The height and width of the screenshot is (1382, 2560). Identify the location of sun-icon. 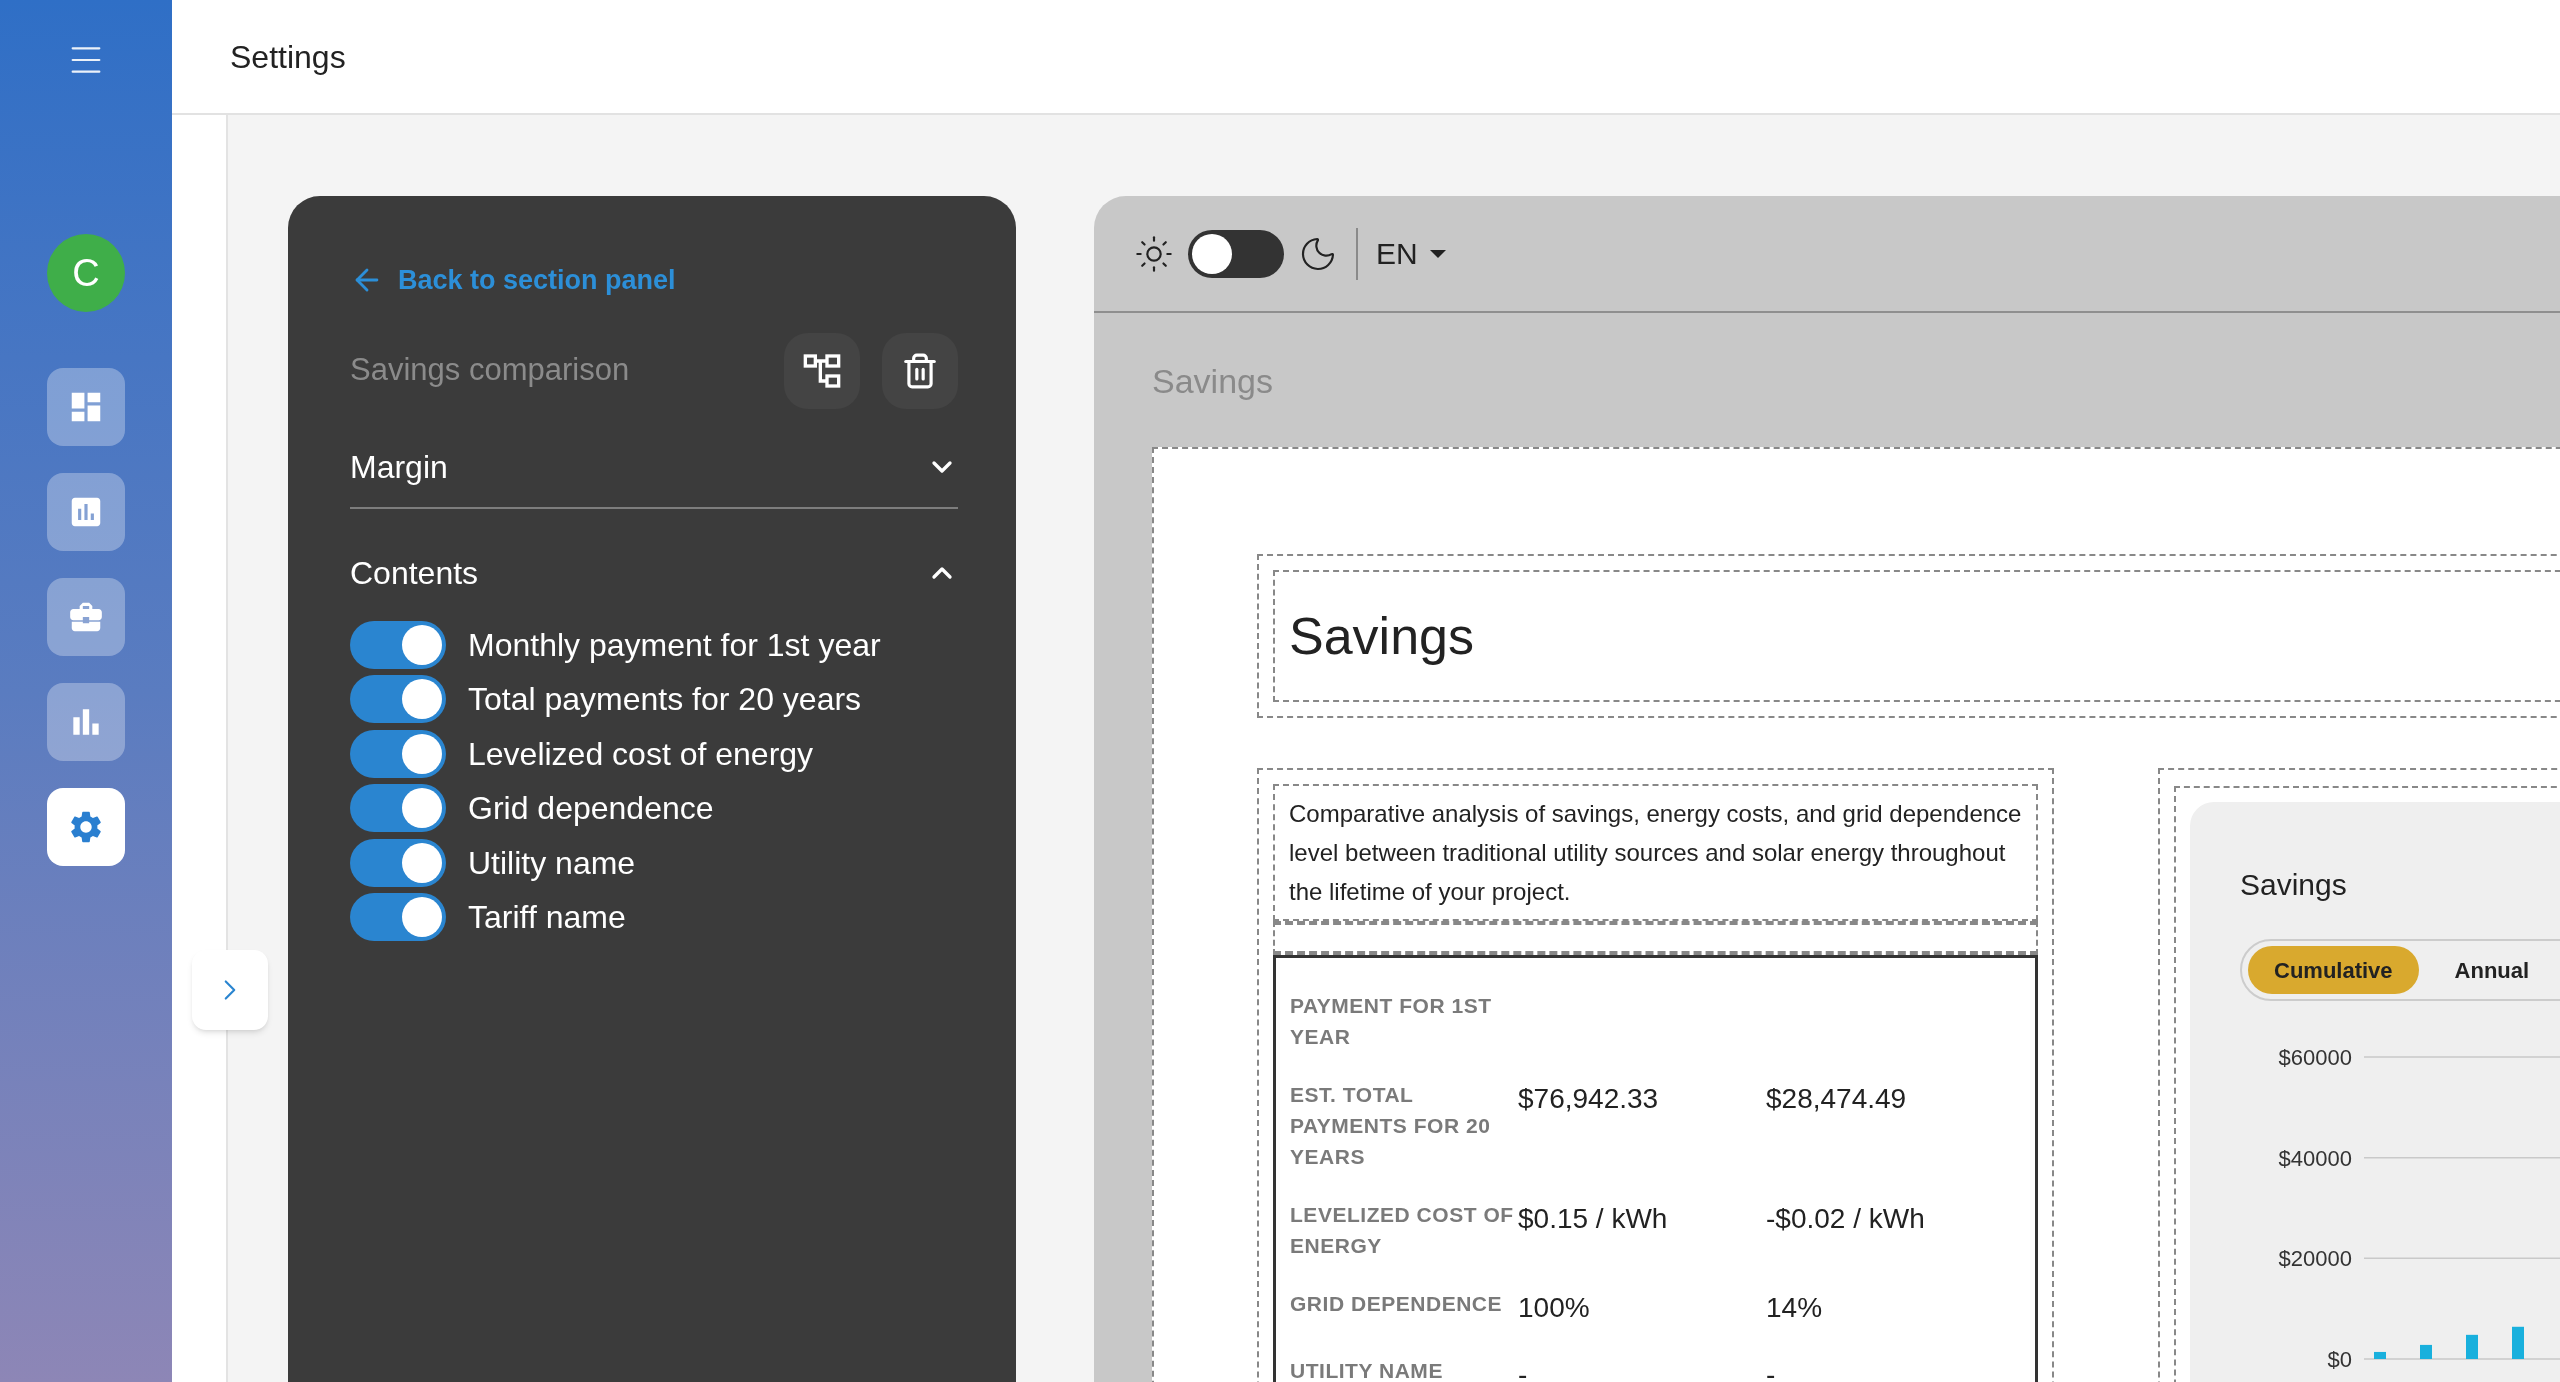
(1154, 253).